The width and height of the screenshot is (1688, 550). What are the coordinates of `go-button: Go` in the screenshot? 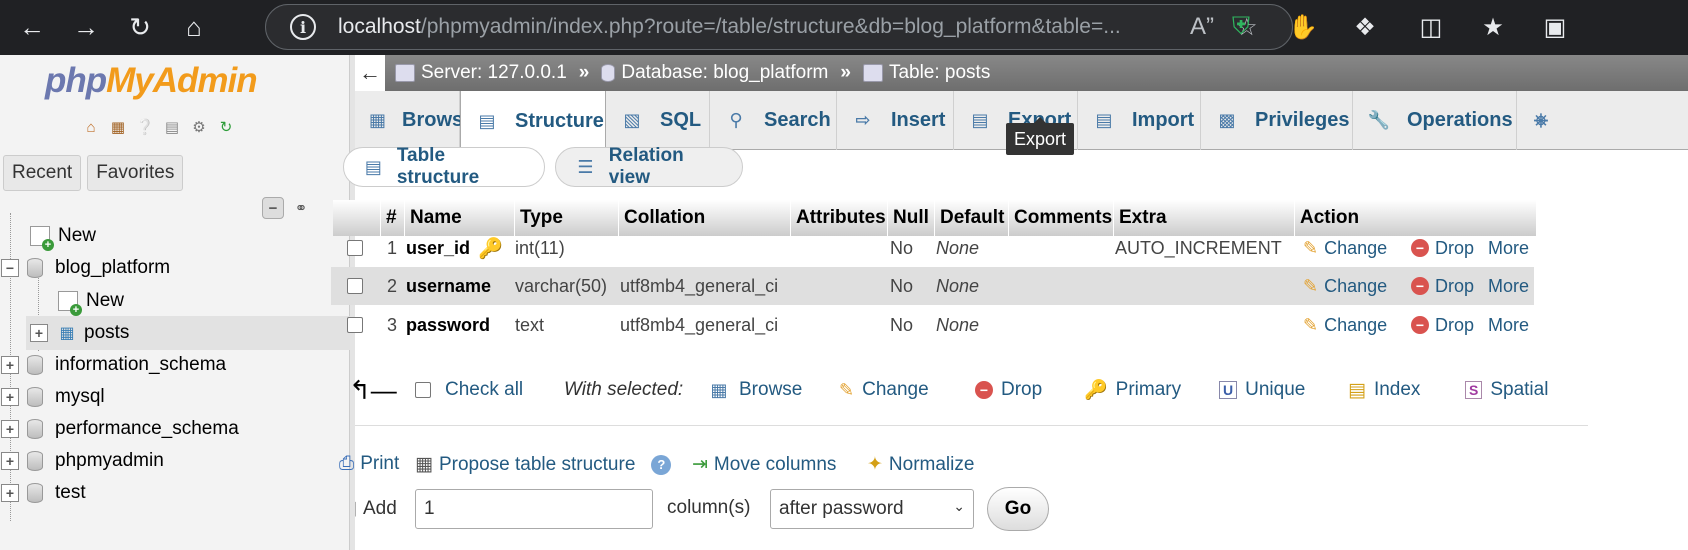 It's located at (1018, 509).